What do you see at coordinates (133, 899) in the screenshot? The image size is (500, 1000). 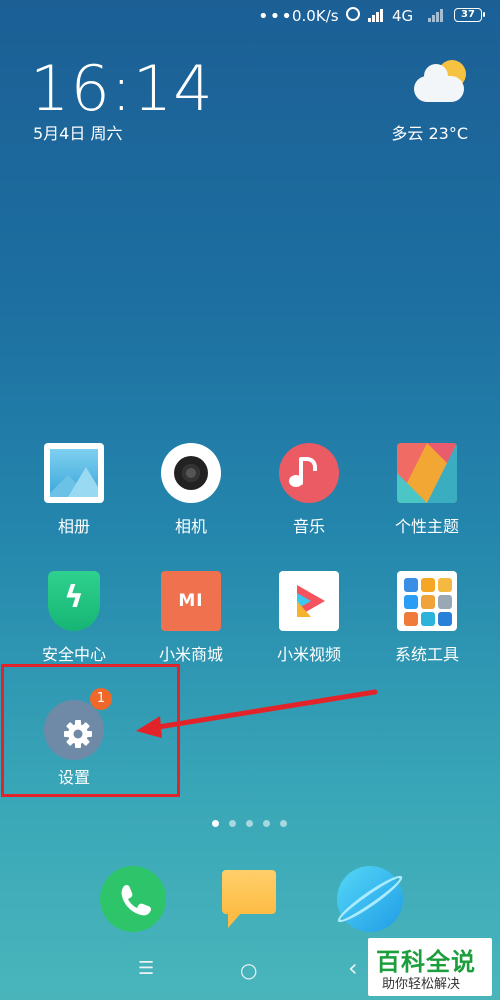 I see `phone-icon` at bounding box center [133, 899].